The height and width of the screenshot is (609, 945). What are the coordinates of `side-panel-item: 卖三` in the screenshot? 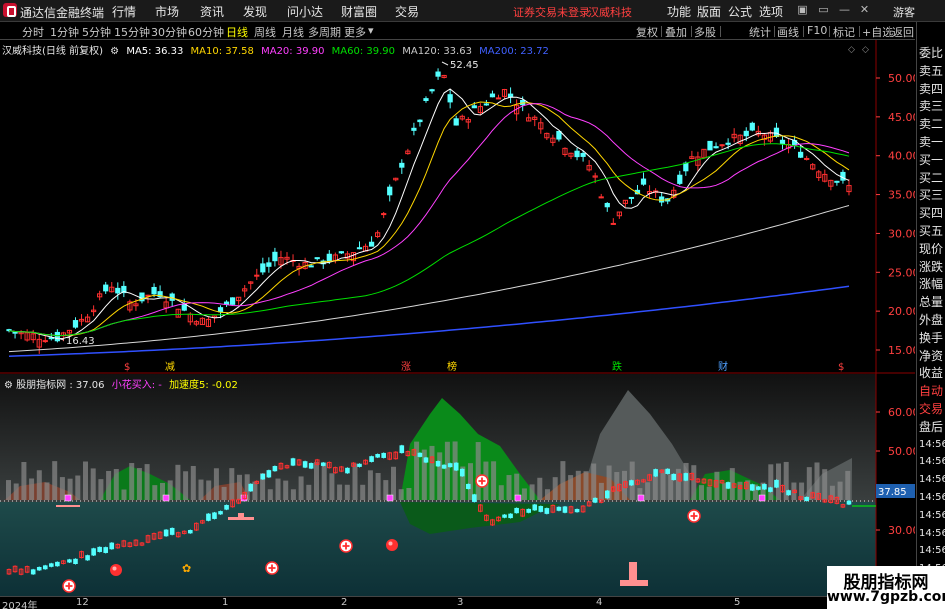 It's located at (931, 106).